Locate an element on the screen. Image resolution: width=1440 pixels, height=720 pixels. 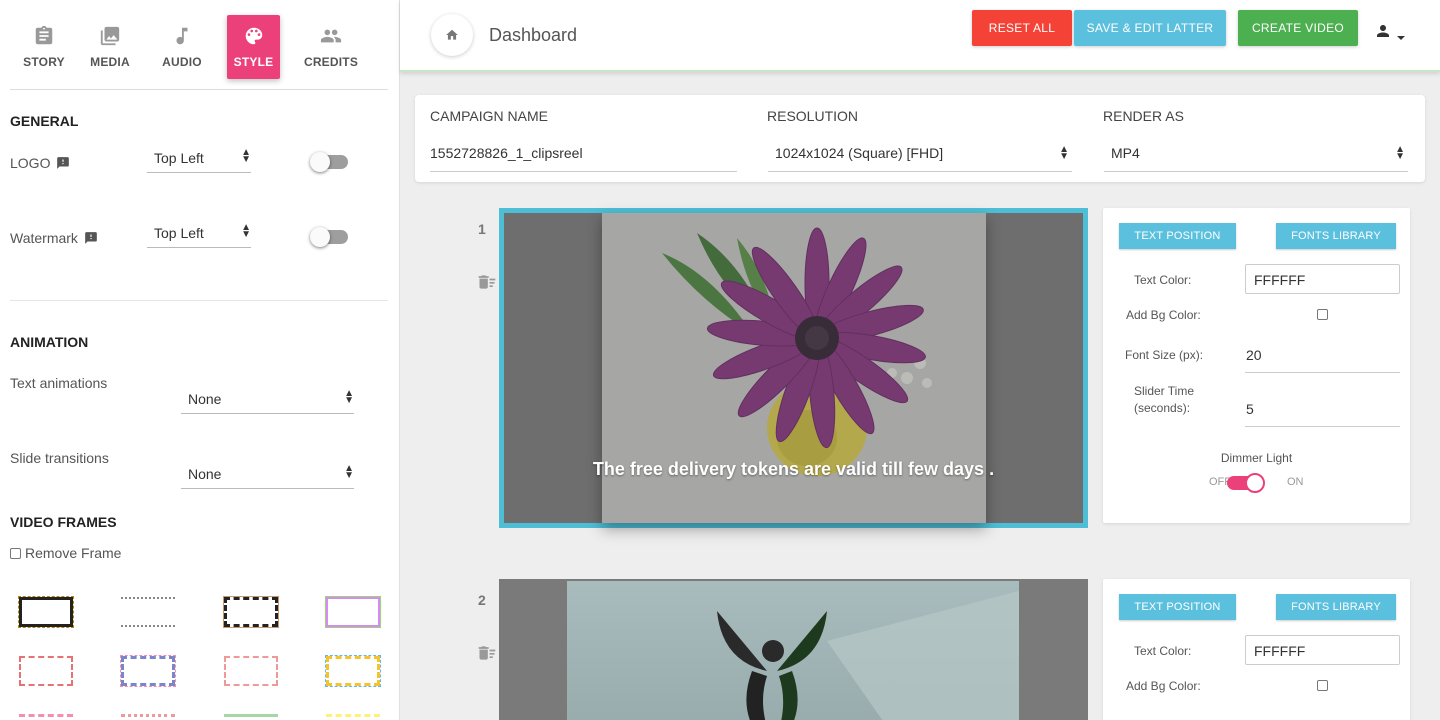
slider-time-label: Slider Time is located at coordinates (1164, 391).